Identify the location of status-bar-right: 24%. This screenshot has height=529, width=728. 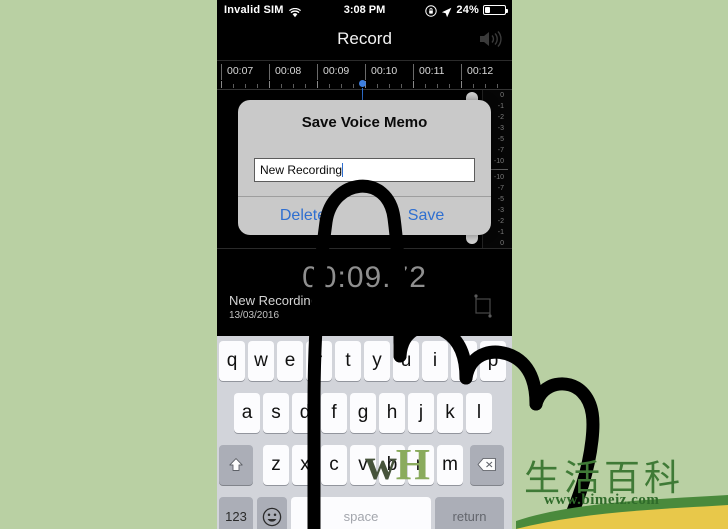
(466, 10).